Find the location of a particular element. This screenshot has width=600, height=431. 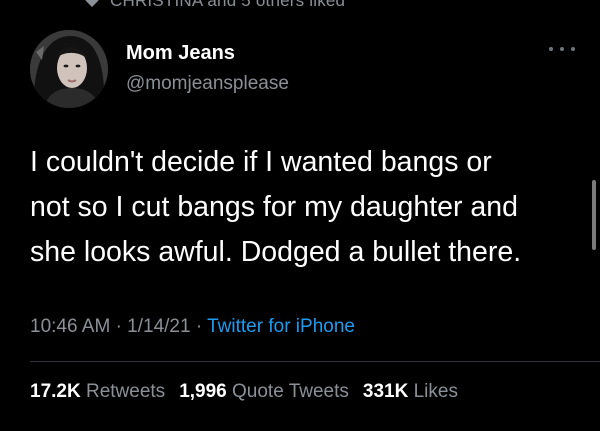

tweet-line: not so I cut bangs for my daughter and is located at coordinates (274, 207).